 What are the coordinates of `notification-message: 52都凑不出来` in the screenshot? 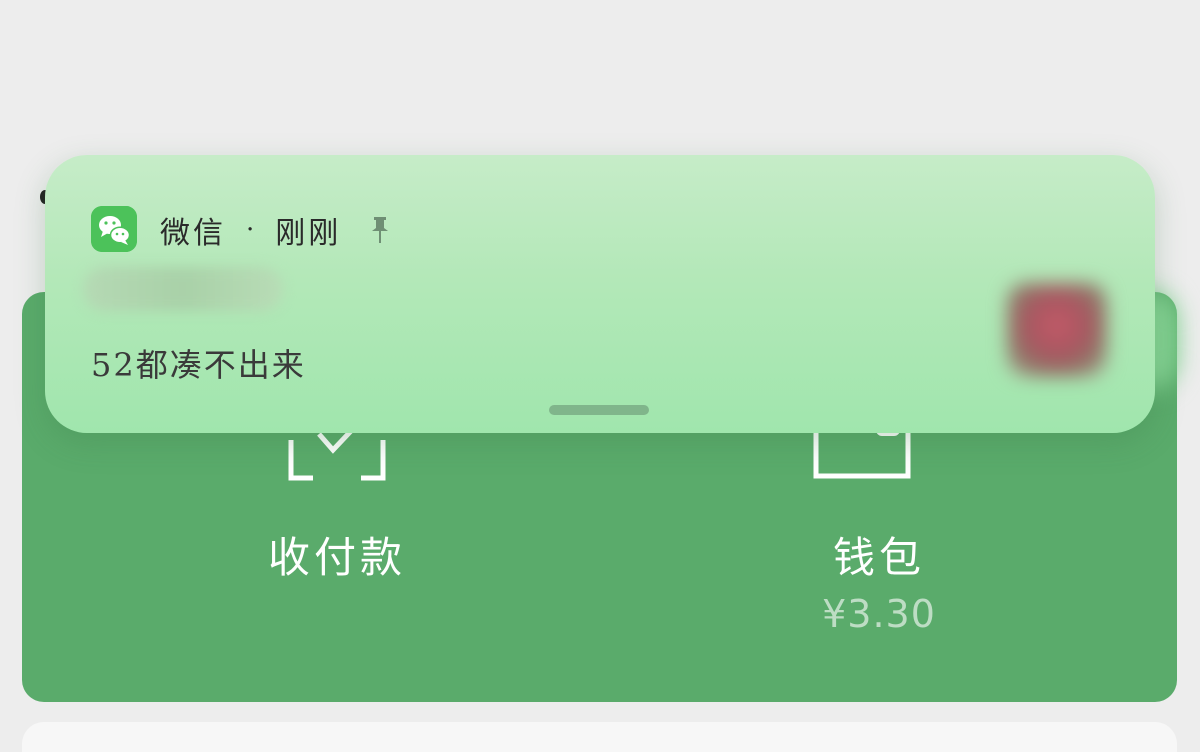 It's located at (198, 365).